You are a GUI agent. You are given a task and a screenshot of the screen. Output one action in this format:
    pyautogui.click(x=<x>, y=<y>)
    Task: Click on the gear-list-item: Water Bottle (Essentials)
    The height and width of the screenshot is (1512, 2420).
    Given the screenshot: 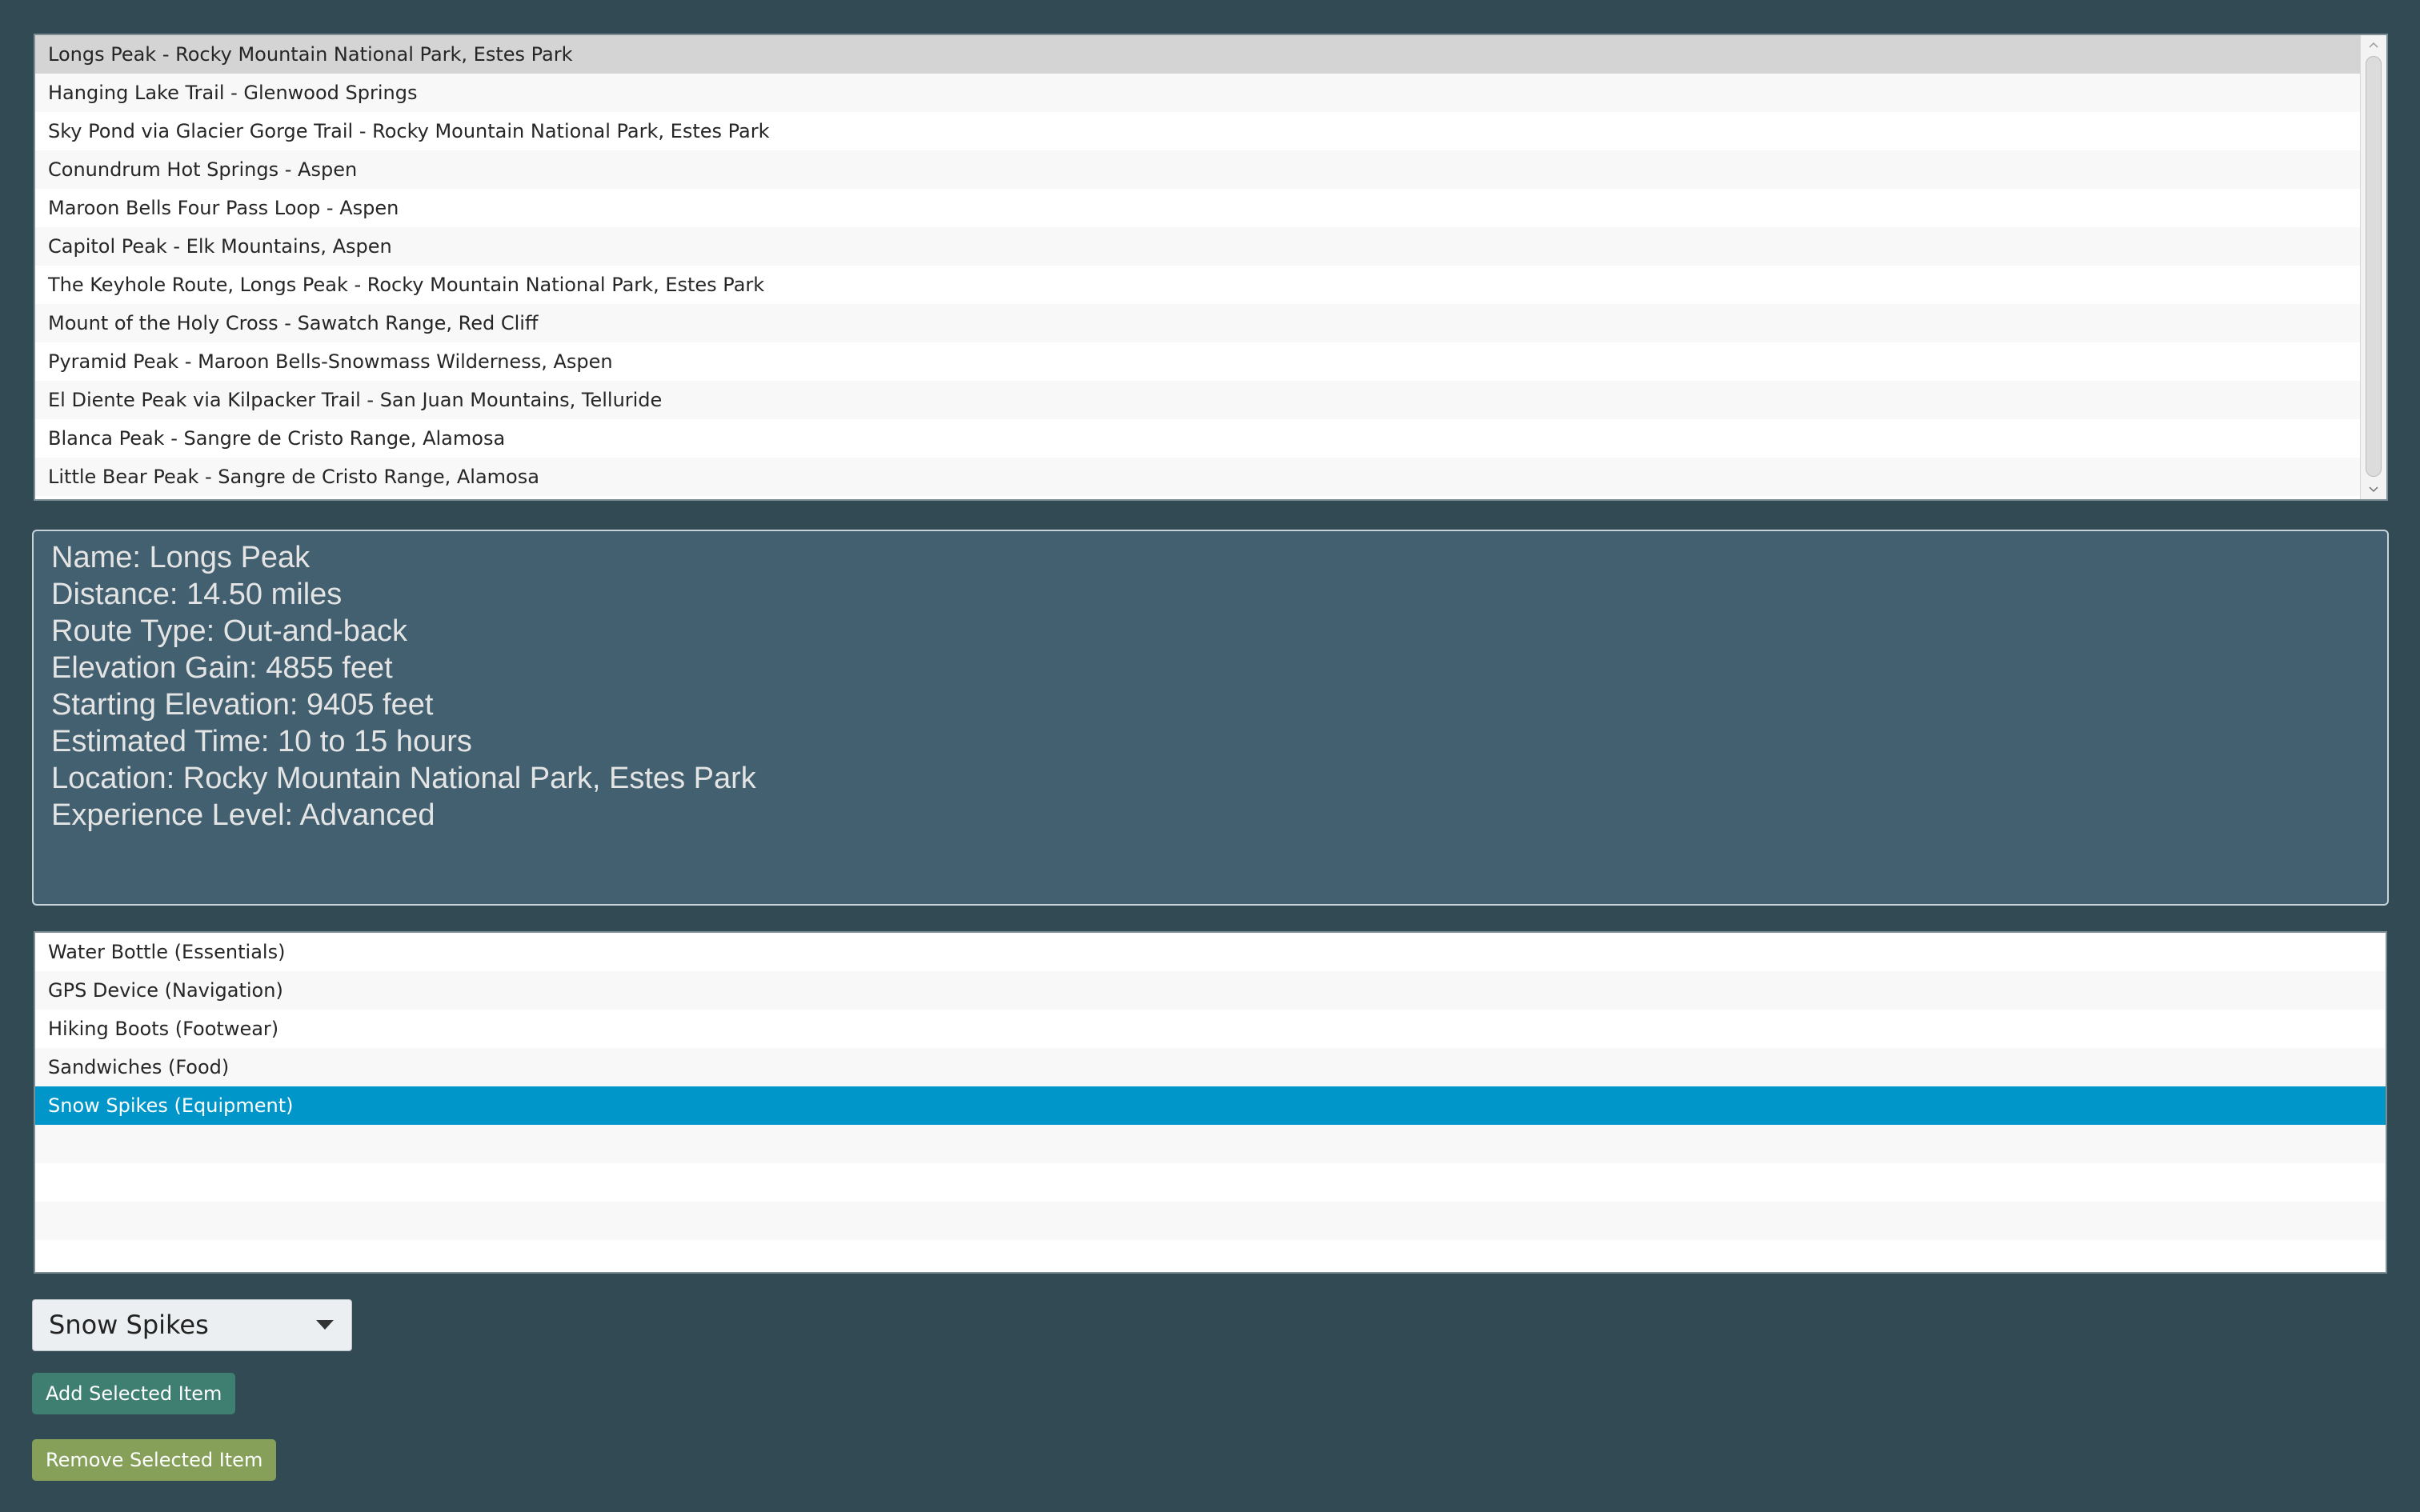 What is the action you would take?
    pyautogui.click(x=1210, y=952)
    